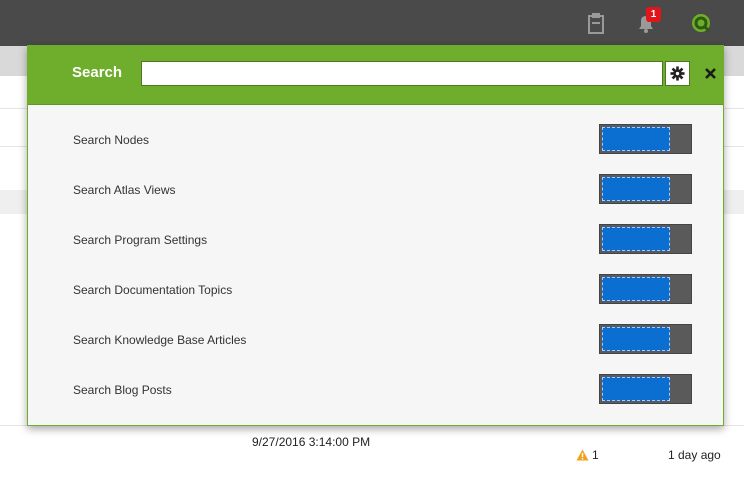 The height and width of the screenshot is (493, 744). I want to click on gear-icon, so click(677, 73).